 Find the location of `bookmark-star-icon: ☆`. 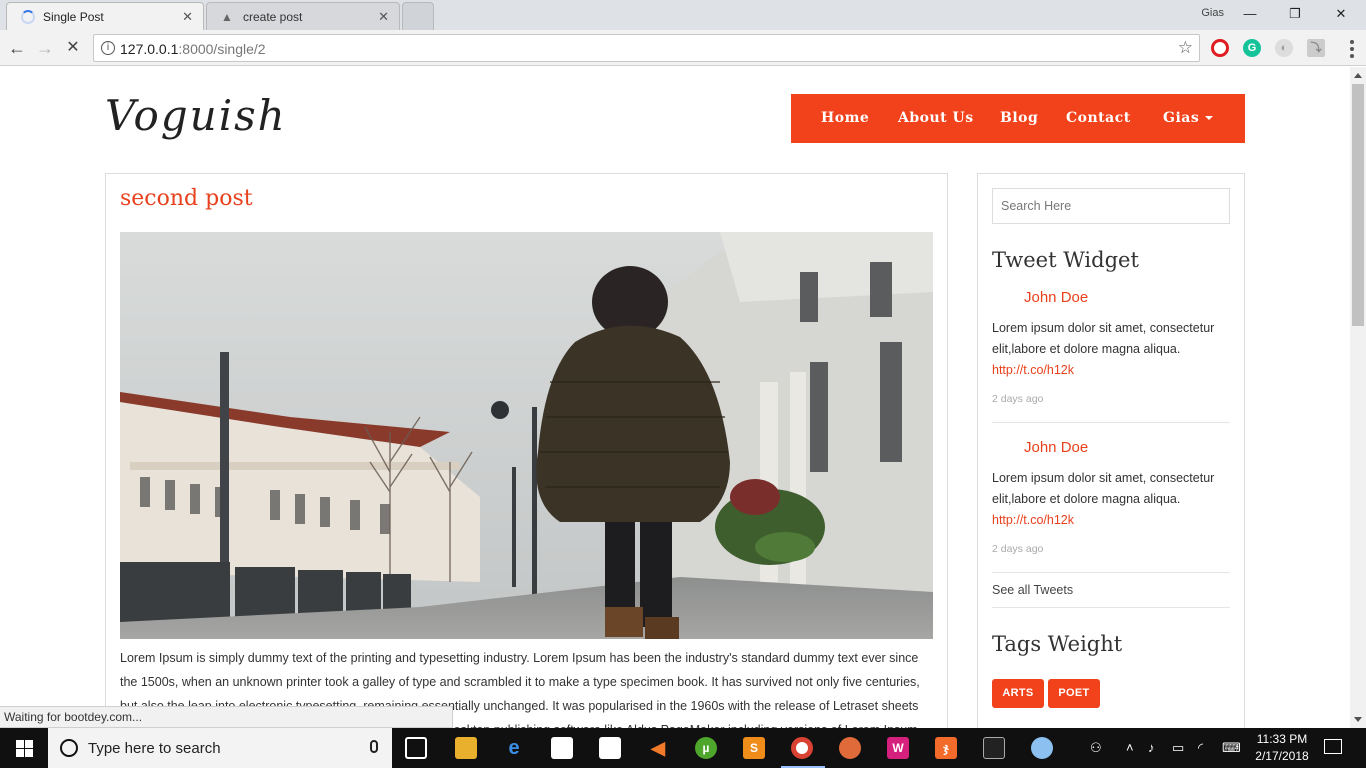

bookmark-star-icon: ☆ is located at coordinates (1185, 48).